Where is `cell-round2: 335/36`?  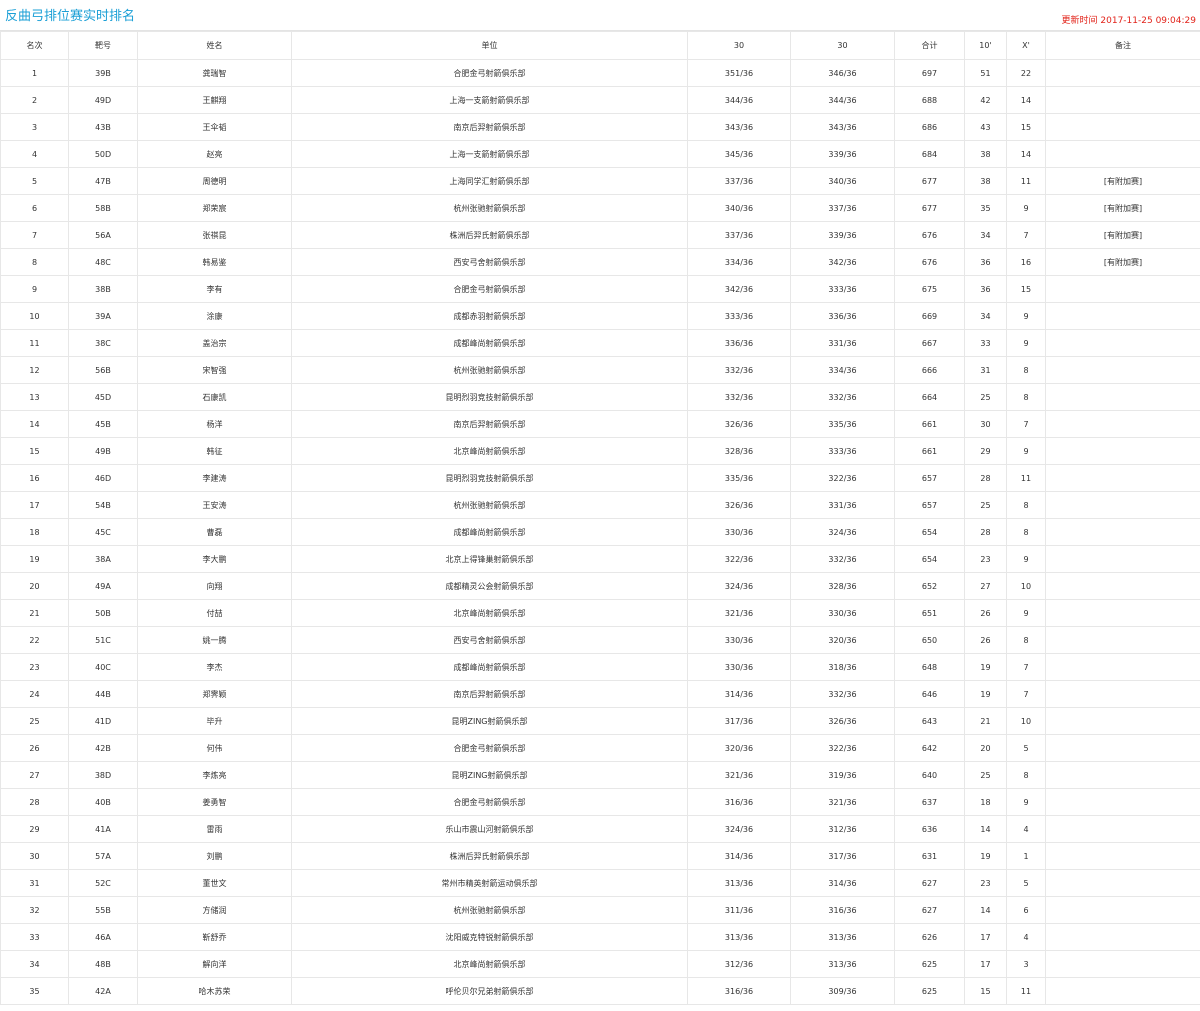
cell-round2: 335/36 is located at coordinates (842, 424).